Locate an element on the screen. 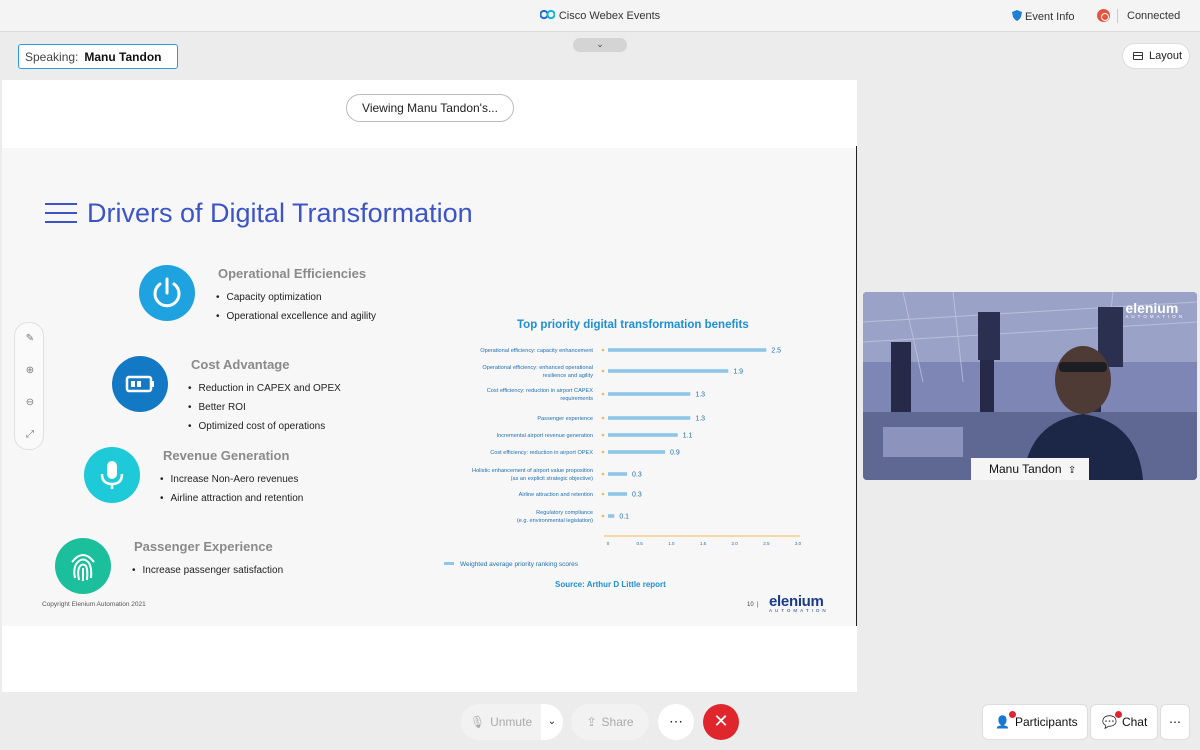  battery-icon is located at coordinates (140, 384).